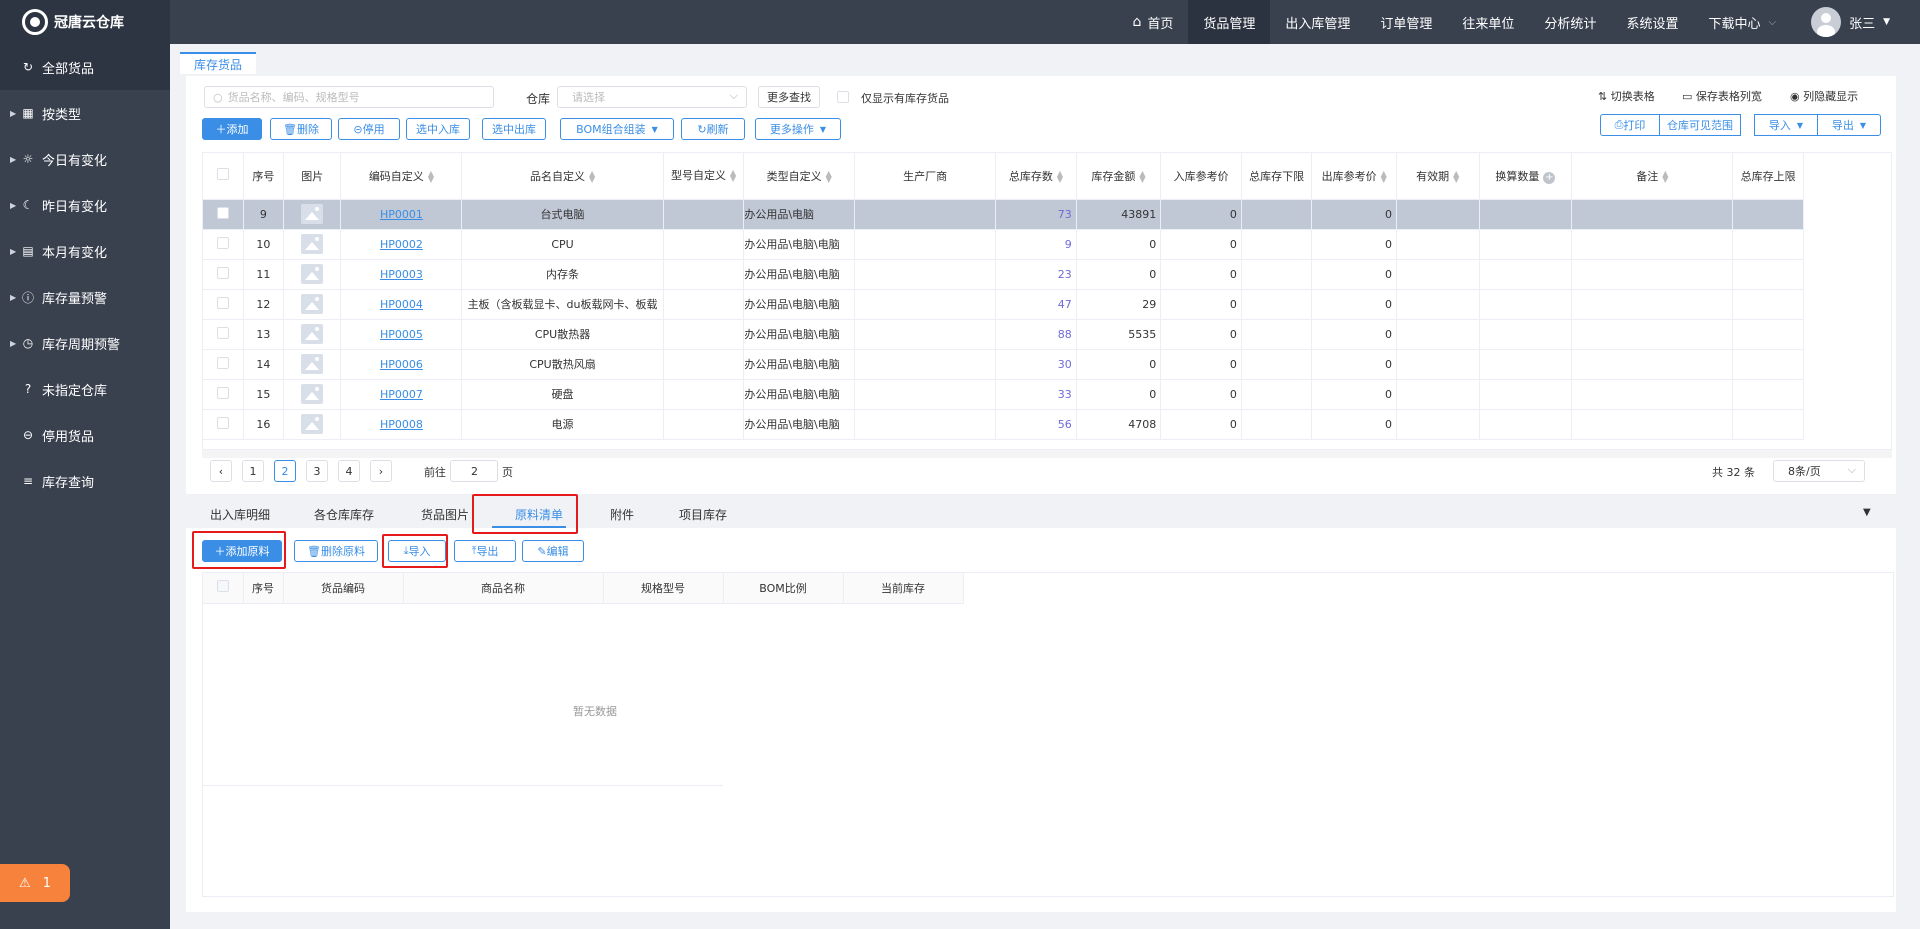 Image resolution: width=1920 pixels, height=929 pixels. I want to click on tab-project-stock: 项目库存, so click(703, 514).